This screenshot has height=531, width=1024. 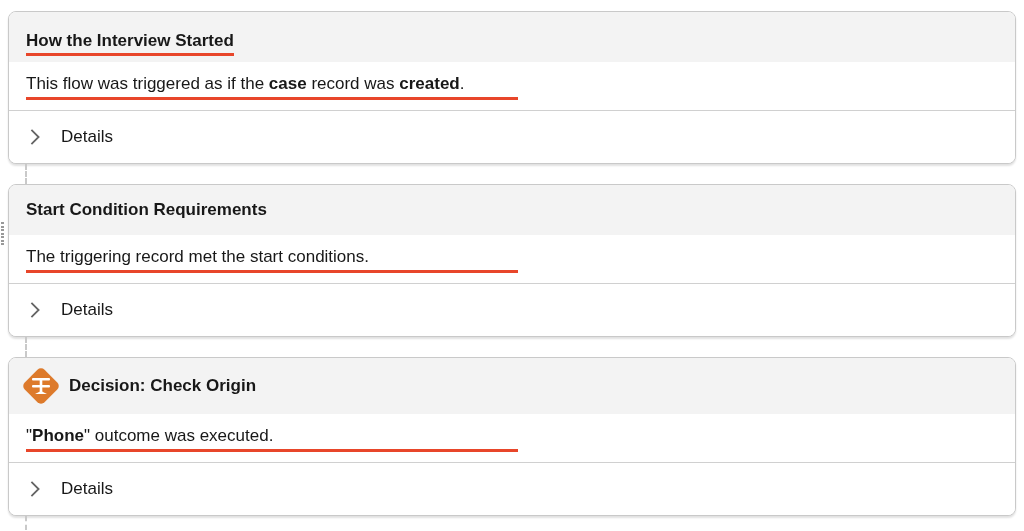 What do you see at coordinates (146, 210) in the screenshot?
I see `card-title: Start Condition Requirements` at bounding box center [146, 210].